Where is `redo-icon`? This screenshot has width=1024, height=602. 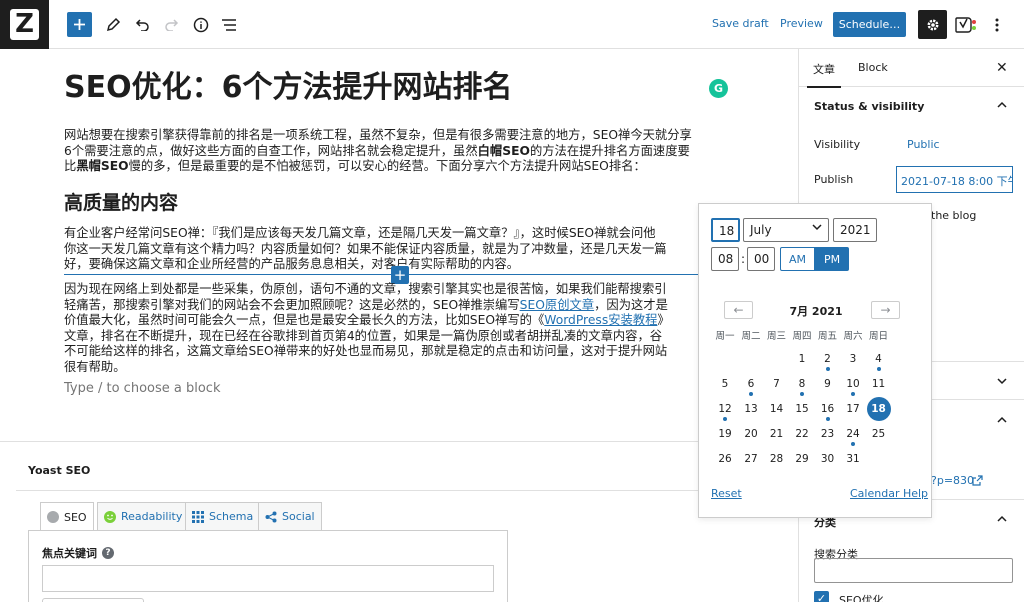 redo-icon is located at coordinates (172, 25).